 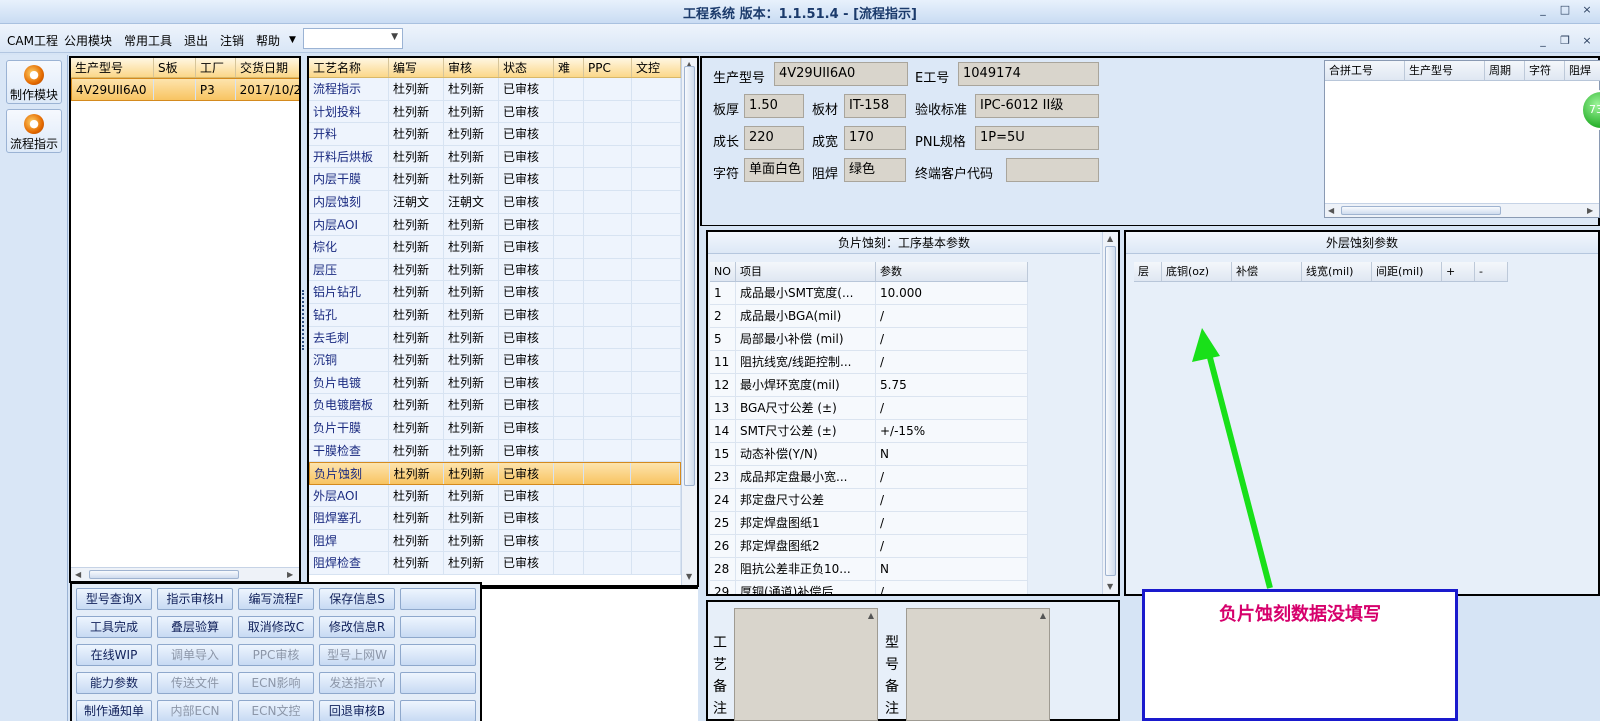 What do you see at coordinates (869, 408) in the screenshot?
I see `table-row: 13 BGA尺寸公差 (±) /` at bounding box center [869, 408].